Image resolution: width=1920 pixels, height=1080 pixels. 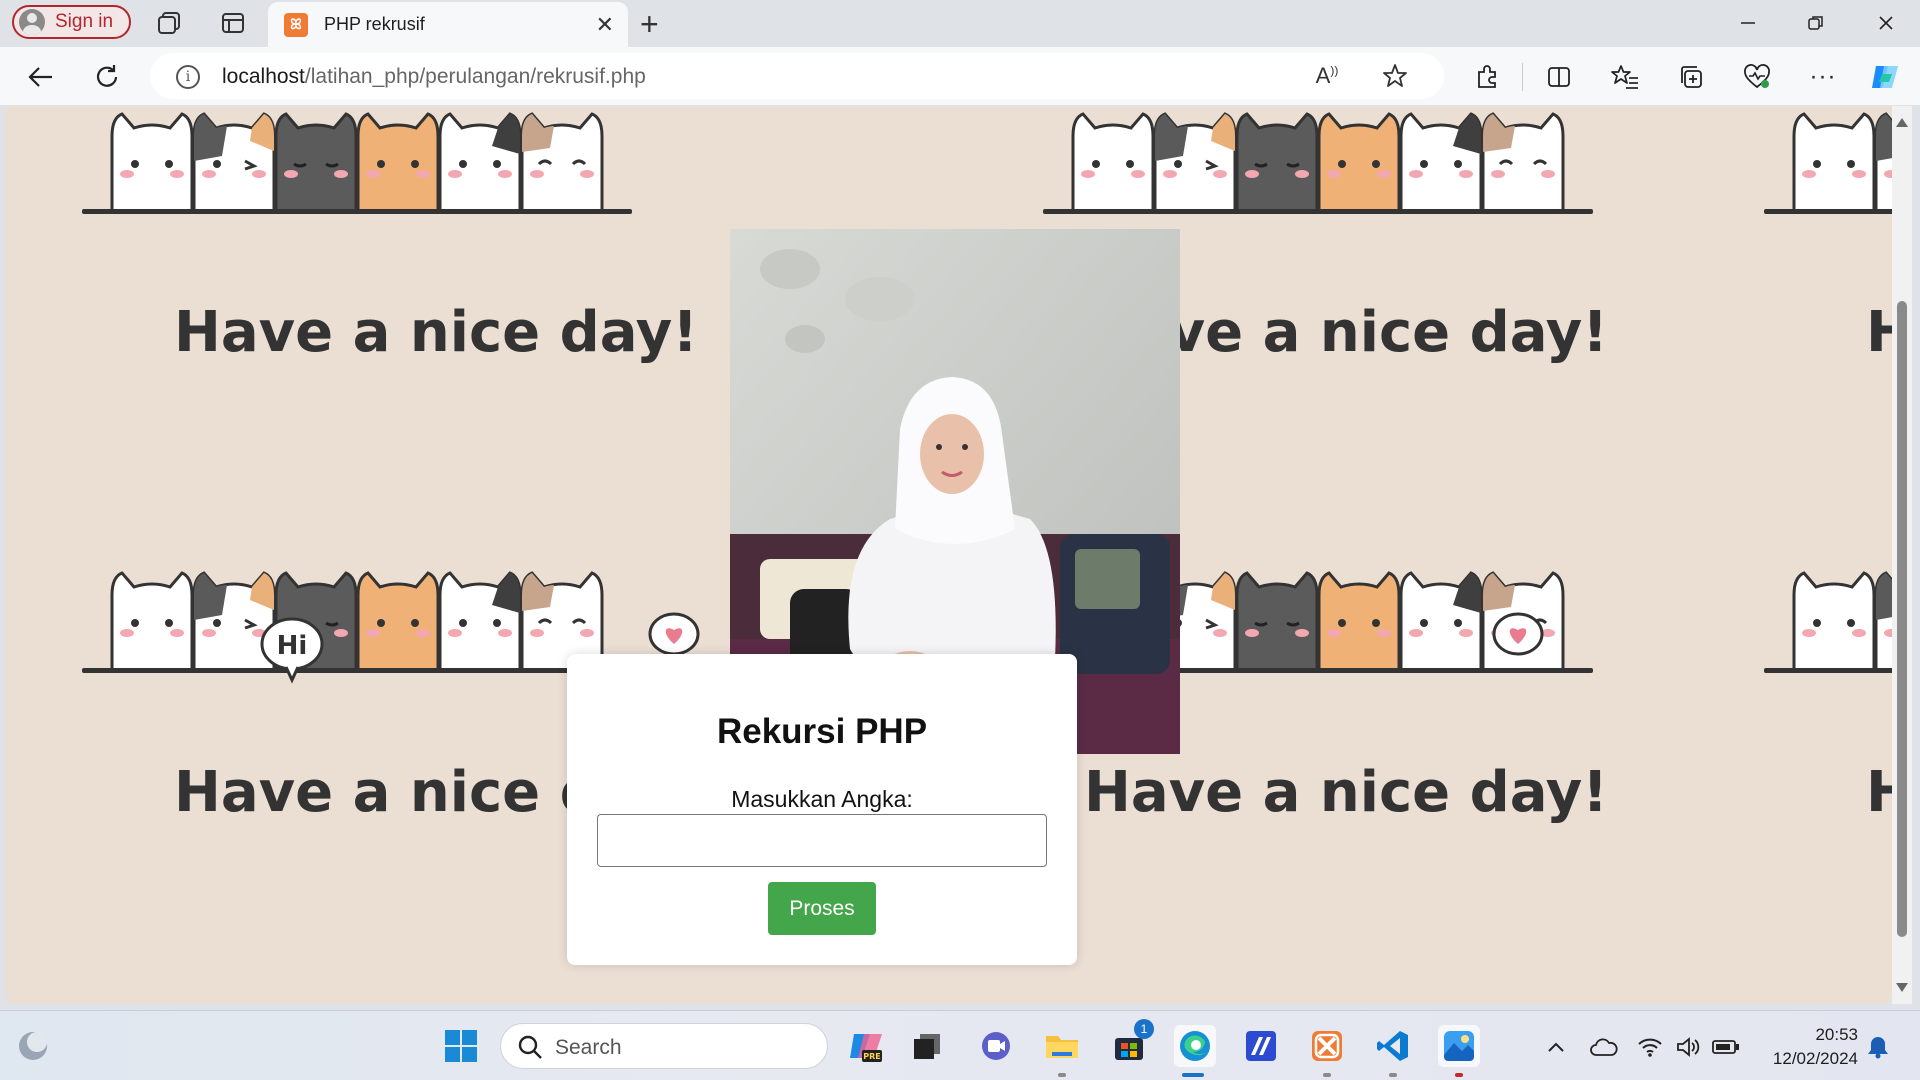 What do you see at coordinates (1195, 1046) in the screenshot?
I see `edge-browser-icon` at bounding box center [1195, 1046].